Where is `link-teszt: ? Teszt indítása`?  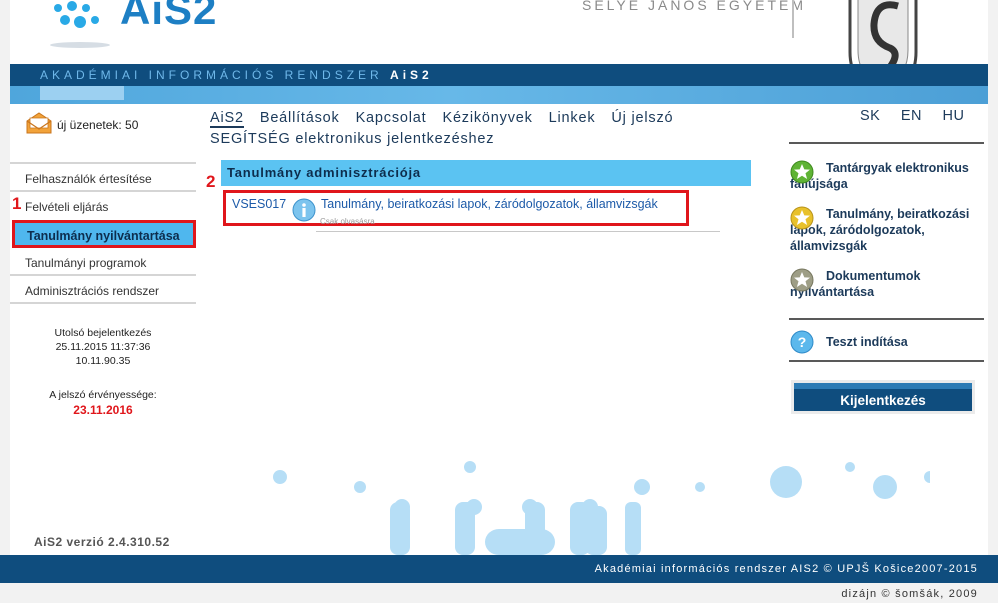
link-teszt: ? Teszt indítása is located at coordinates (888, 342).